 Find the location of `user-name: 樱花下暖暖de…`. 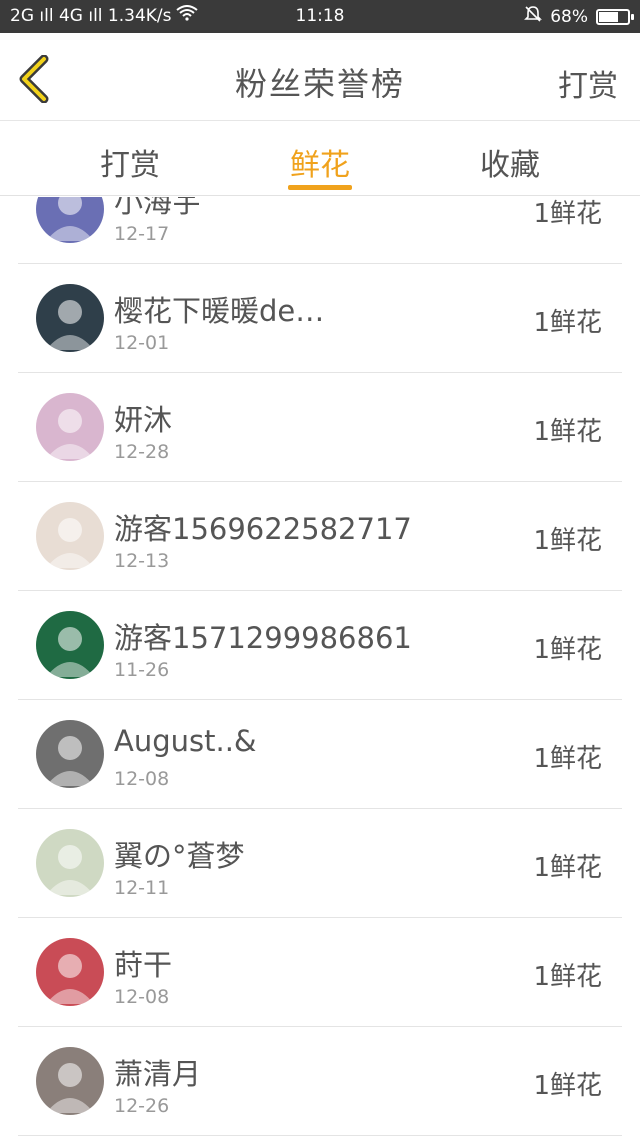

user-name: 樱花下暖暖de… is located at coordinates (219, 311).